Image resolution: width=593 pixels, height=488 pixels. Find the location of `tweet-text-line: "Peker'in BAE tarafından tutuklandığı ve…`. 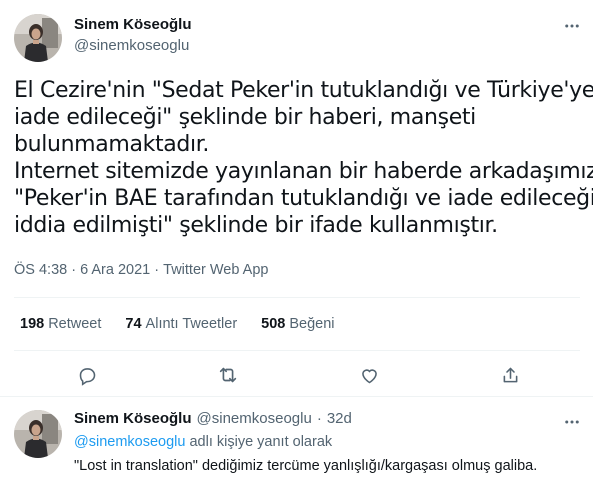

tweet-text-line: "Peker'in BAE tarafından tutuklandığı ve… is located at coordinates (303, 198).